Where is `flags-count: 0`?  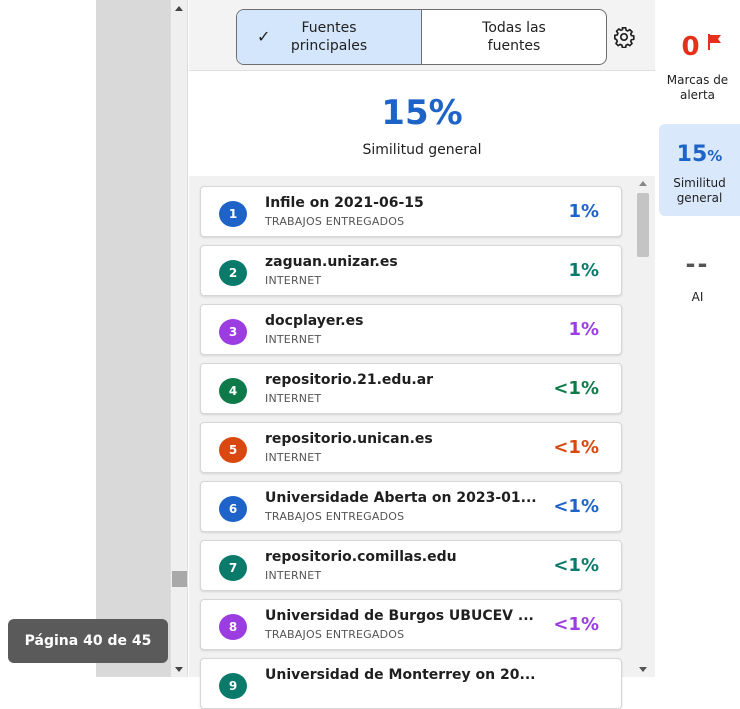 flags-count: 0 is located at coordinates (697, 47).